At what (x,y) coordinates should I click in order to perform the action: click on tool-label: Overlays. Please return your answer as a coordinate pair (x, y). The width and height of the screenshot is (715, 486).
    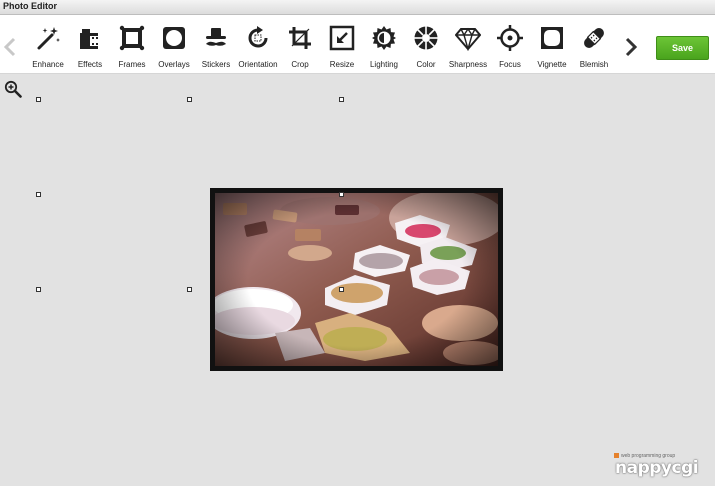
    Looking at the image, I should click on (174, 64).